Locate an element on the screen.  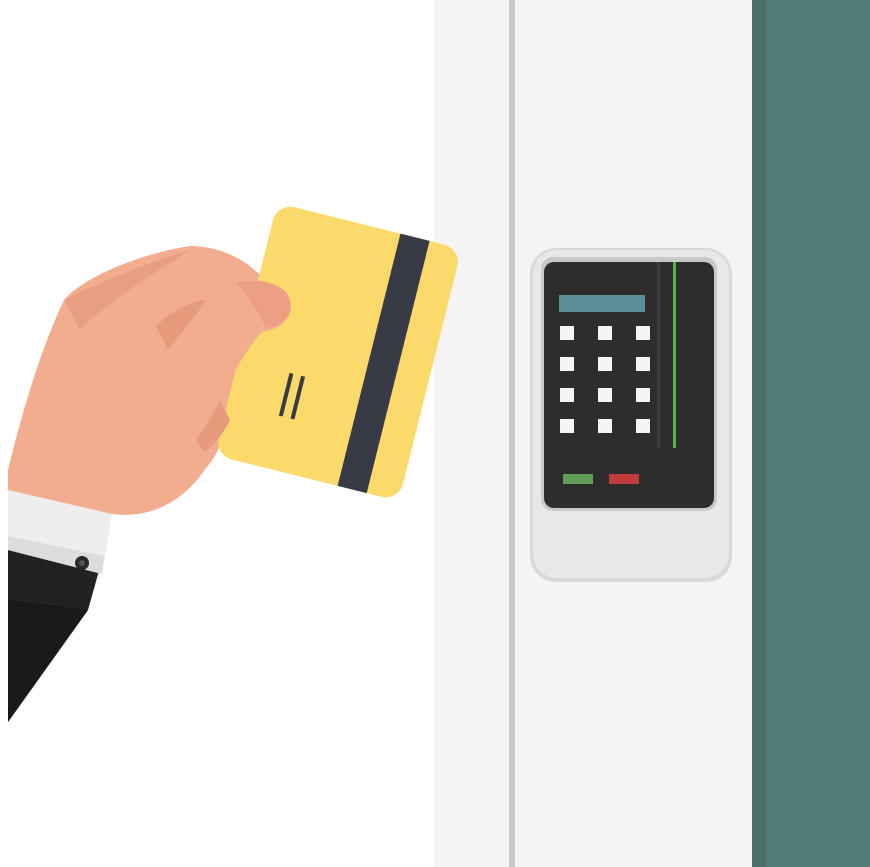
led-green is located at coordinates (578, 479).